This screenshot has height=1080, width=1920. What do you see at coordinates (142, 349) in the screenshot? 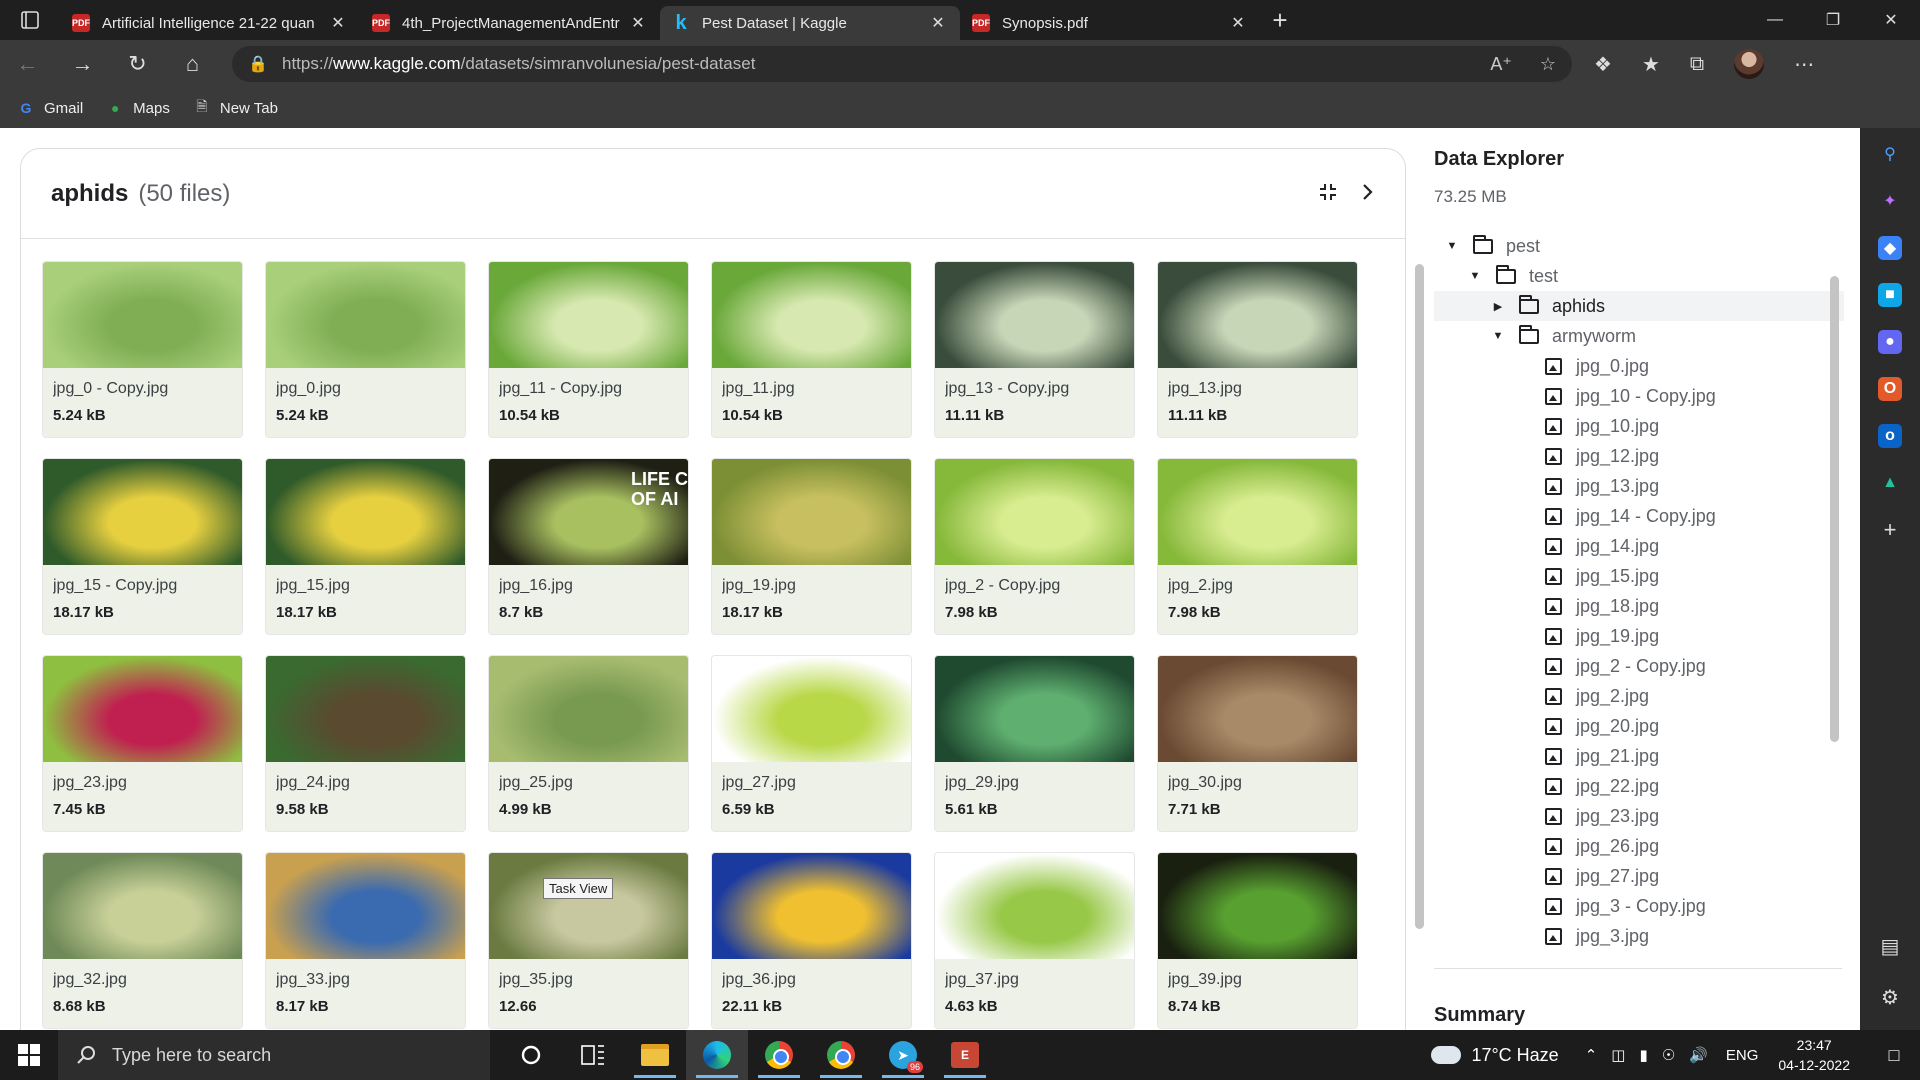
I see `file-card: jpg_0 - Copy.jpg 5.24 kB` at bounding box center [142, 349].